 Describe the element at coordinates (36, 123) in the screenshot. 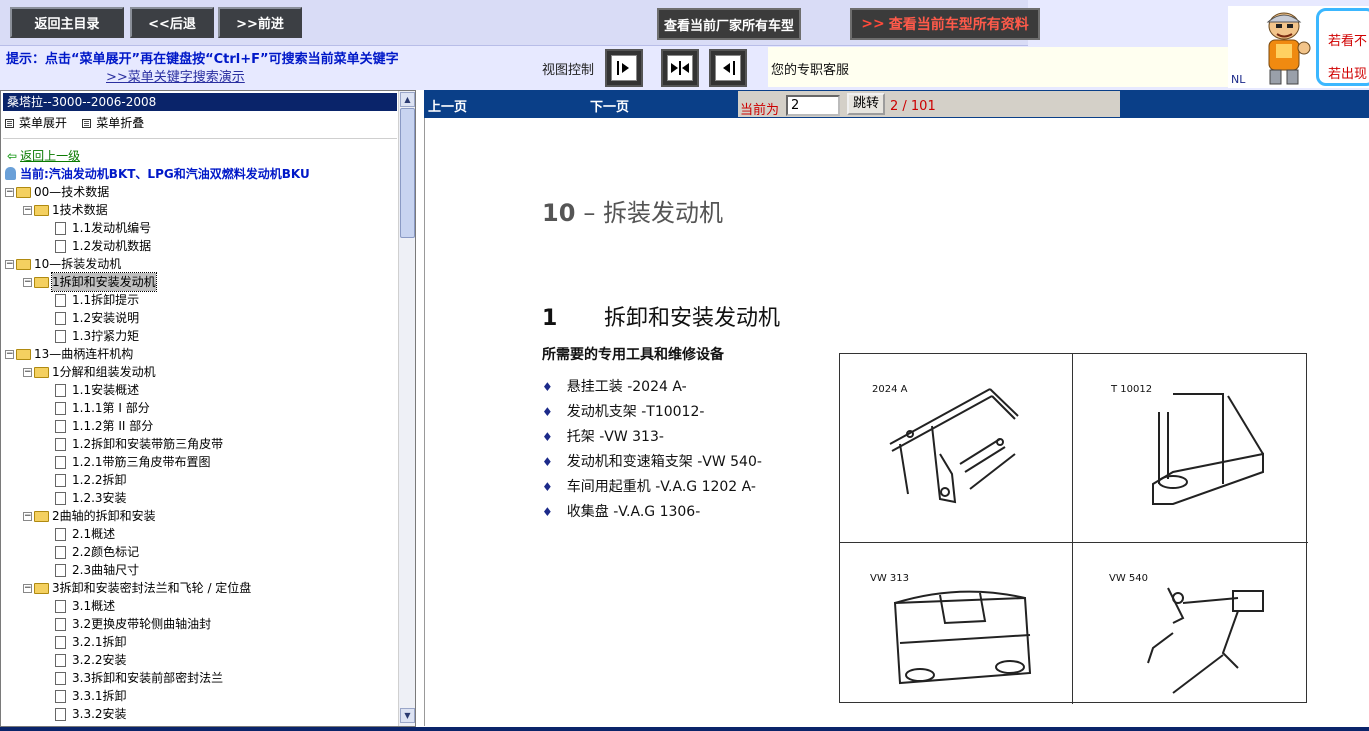

I see `expand-all-button: 菜单展开` at that location.